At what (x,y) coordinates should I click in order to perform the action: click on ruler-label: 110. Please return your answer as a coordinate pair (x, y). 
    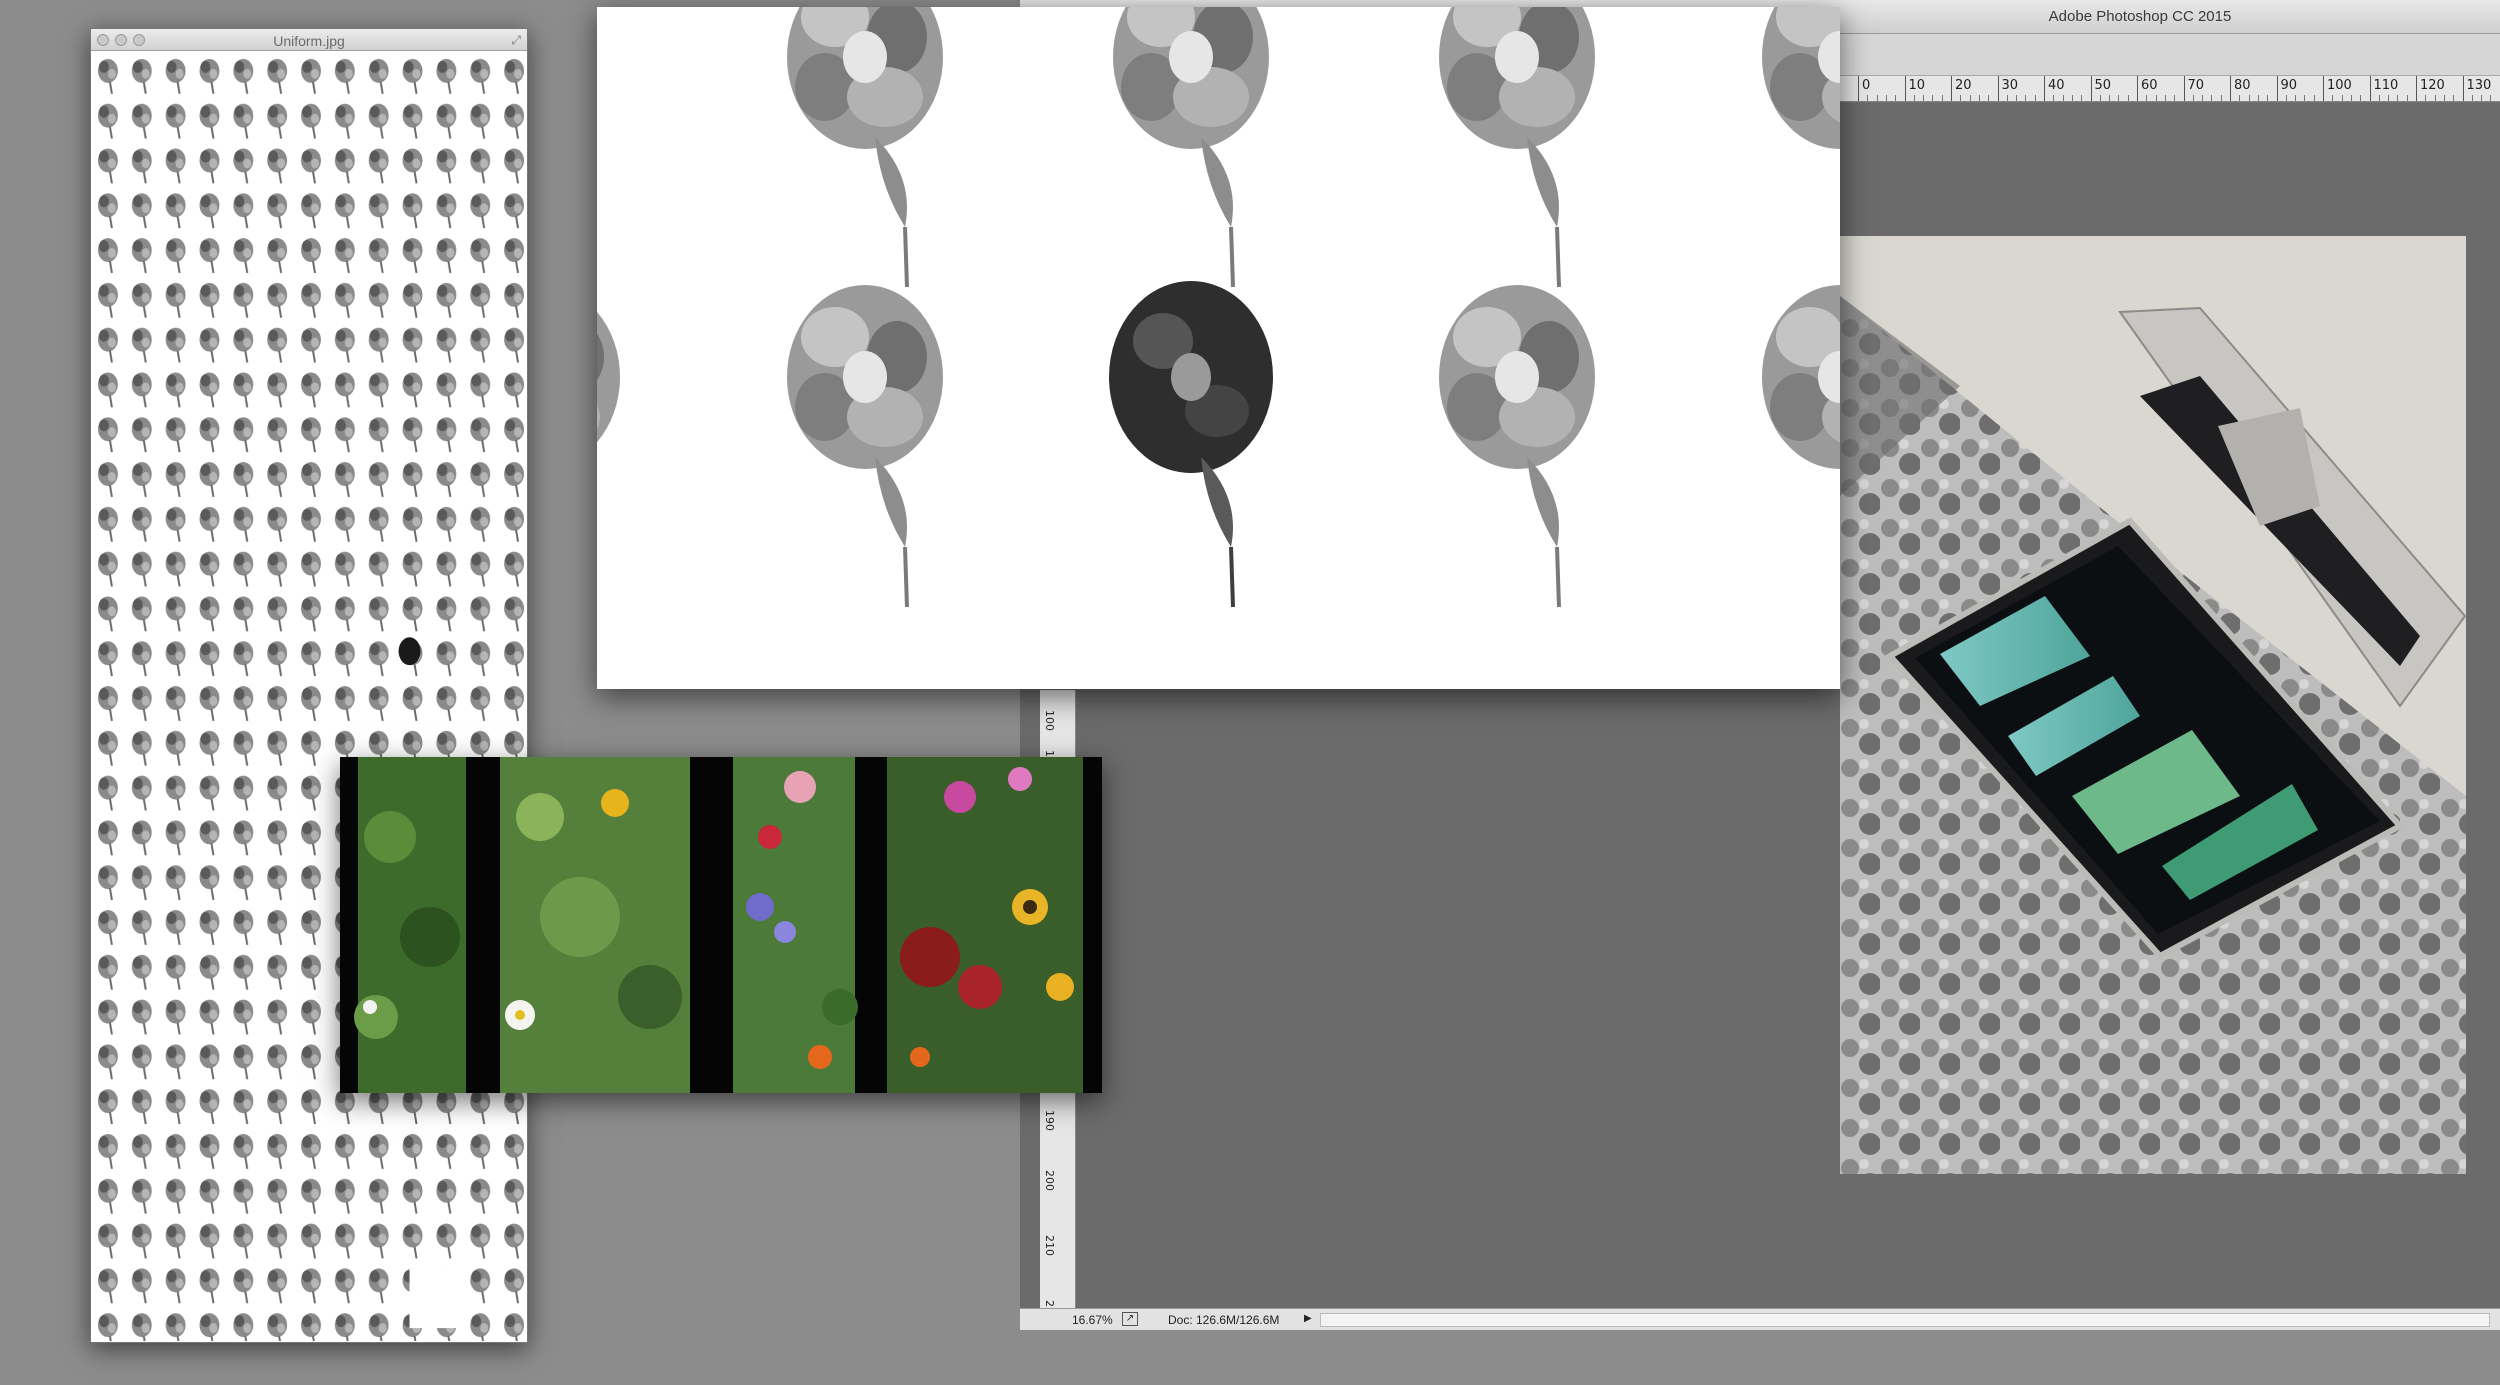
    Looking at the image, I should click on (2386, 85).